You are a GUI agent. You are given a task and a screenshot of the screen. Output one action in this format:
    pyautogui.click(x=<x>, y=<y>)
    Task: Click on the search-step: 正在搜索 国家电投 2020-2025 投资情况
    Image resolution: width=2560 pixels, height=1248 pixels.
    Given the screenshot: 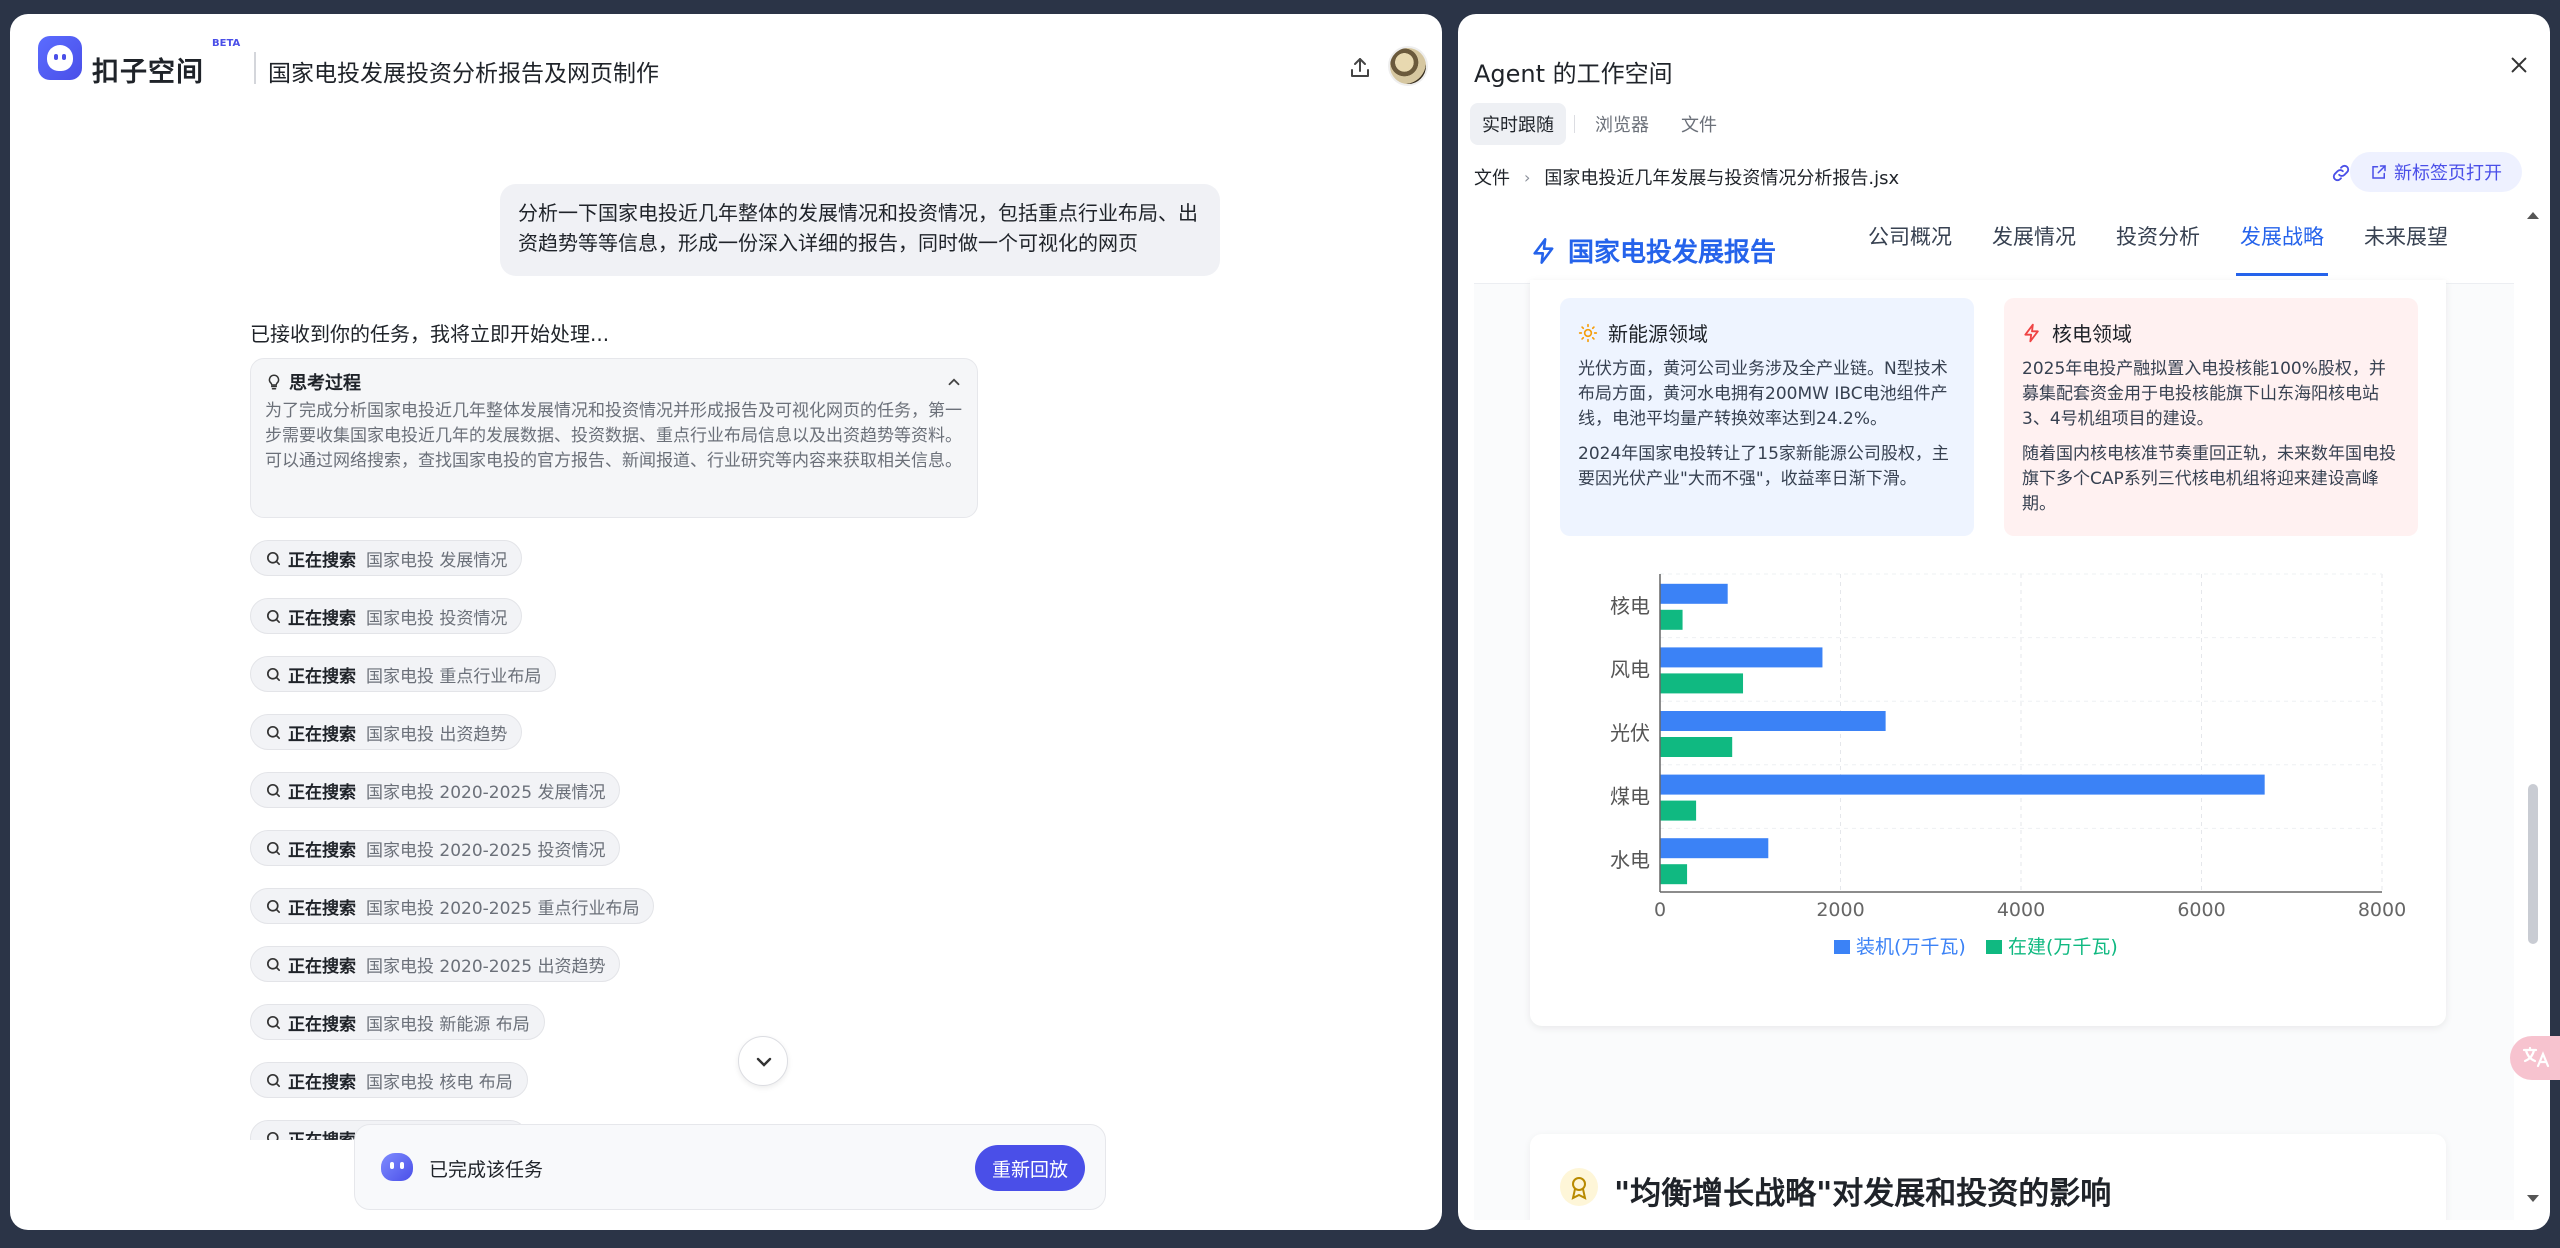 What is the action you would take?
    pyautogui.click(x=550, y=859)
    